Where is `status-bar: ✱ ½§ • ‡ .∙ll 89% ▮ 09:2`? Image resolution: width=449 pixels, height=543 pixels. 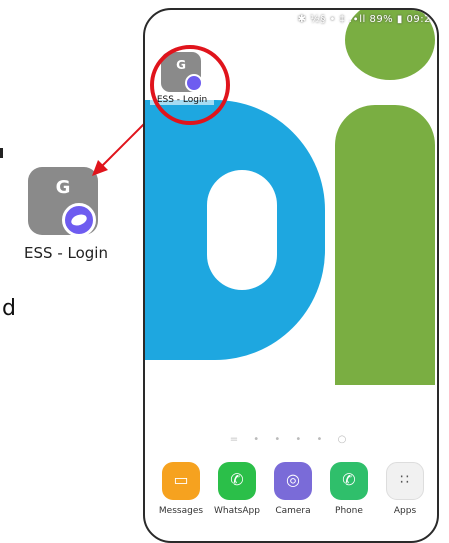
status-bar: ✱ ½§ • ‡ .∙ll 89% ▮ 09:2 is located at coordinates (364, 19).